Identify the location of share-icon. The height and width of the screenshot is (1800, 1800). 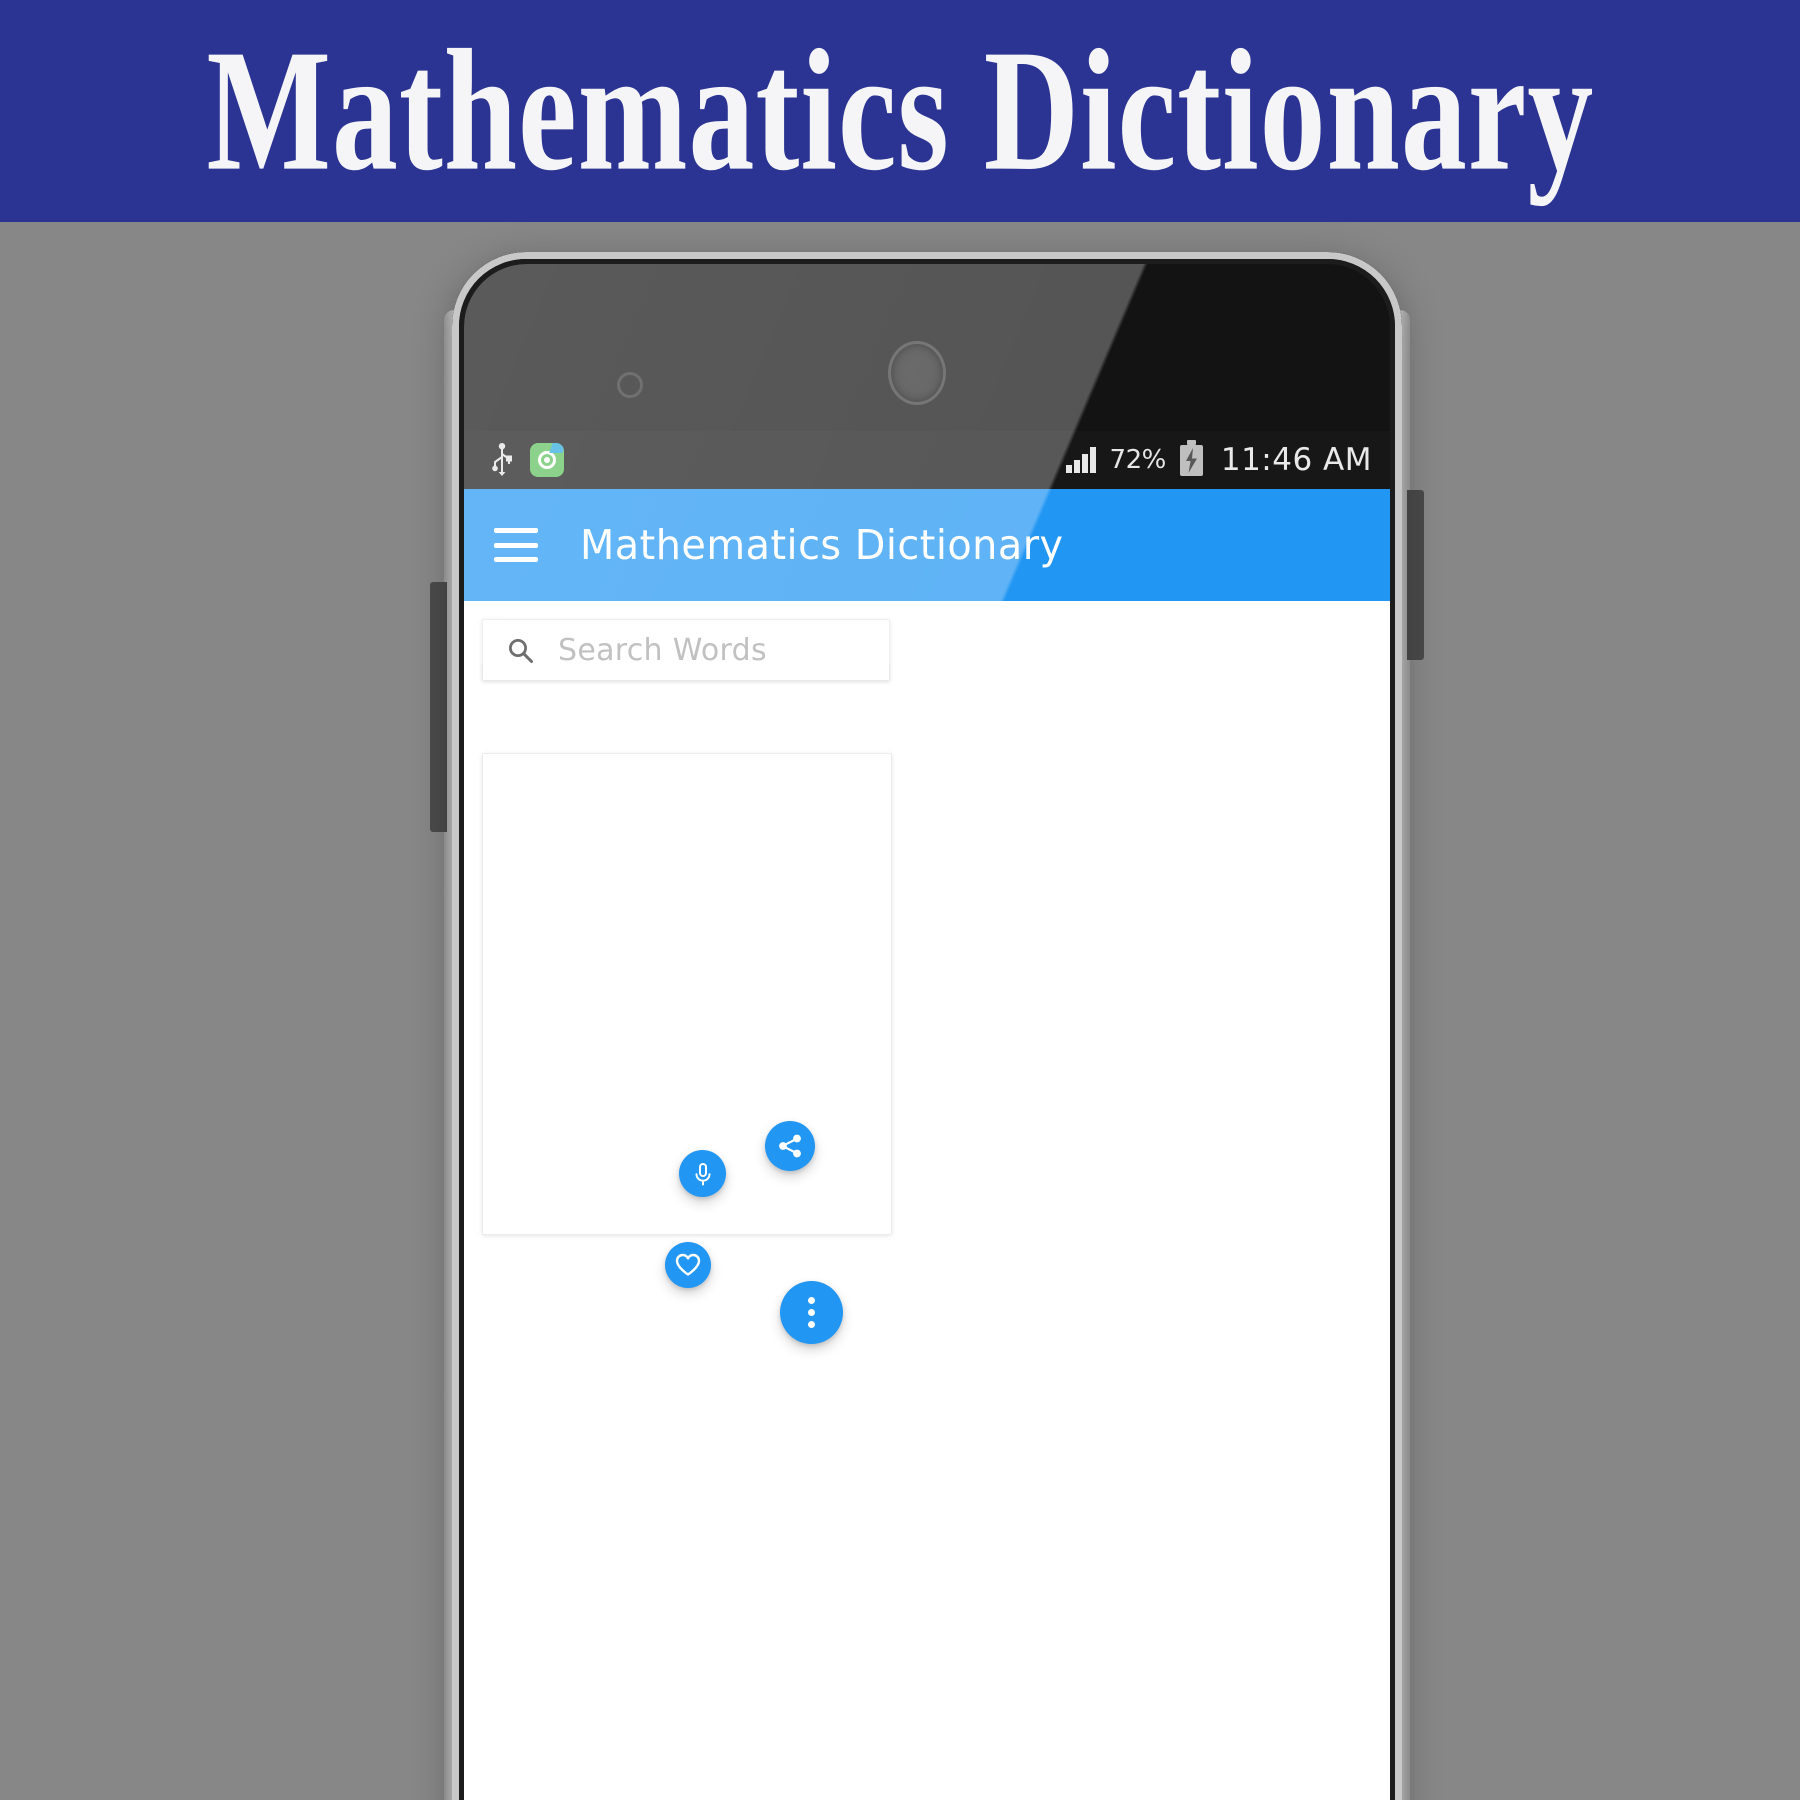
(790, 1146).